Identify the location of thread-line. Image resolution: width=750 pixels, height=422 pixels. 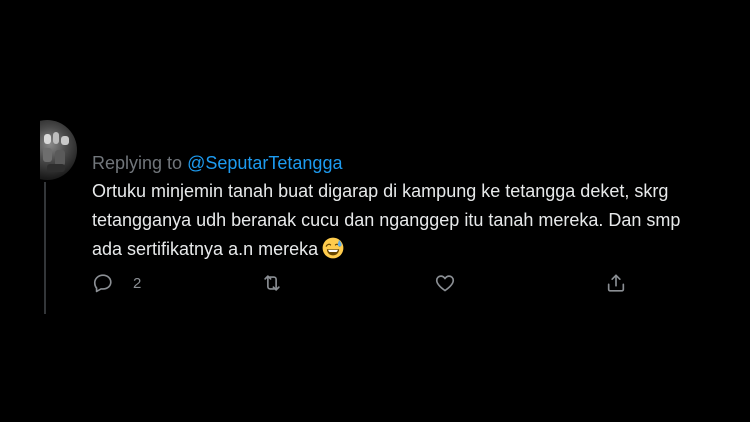
(45, 248).